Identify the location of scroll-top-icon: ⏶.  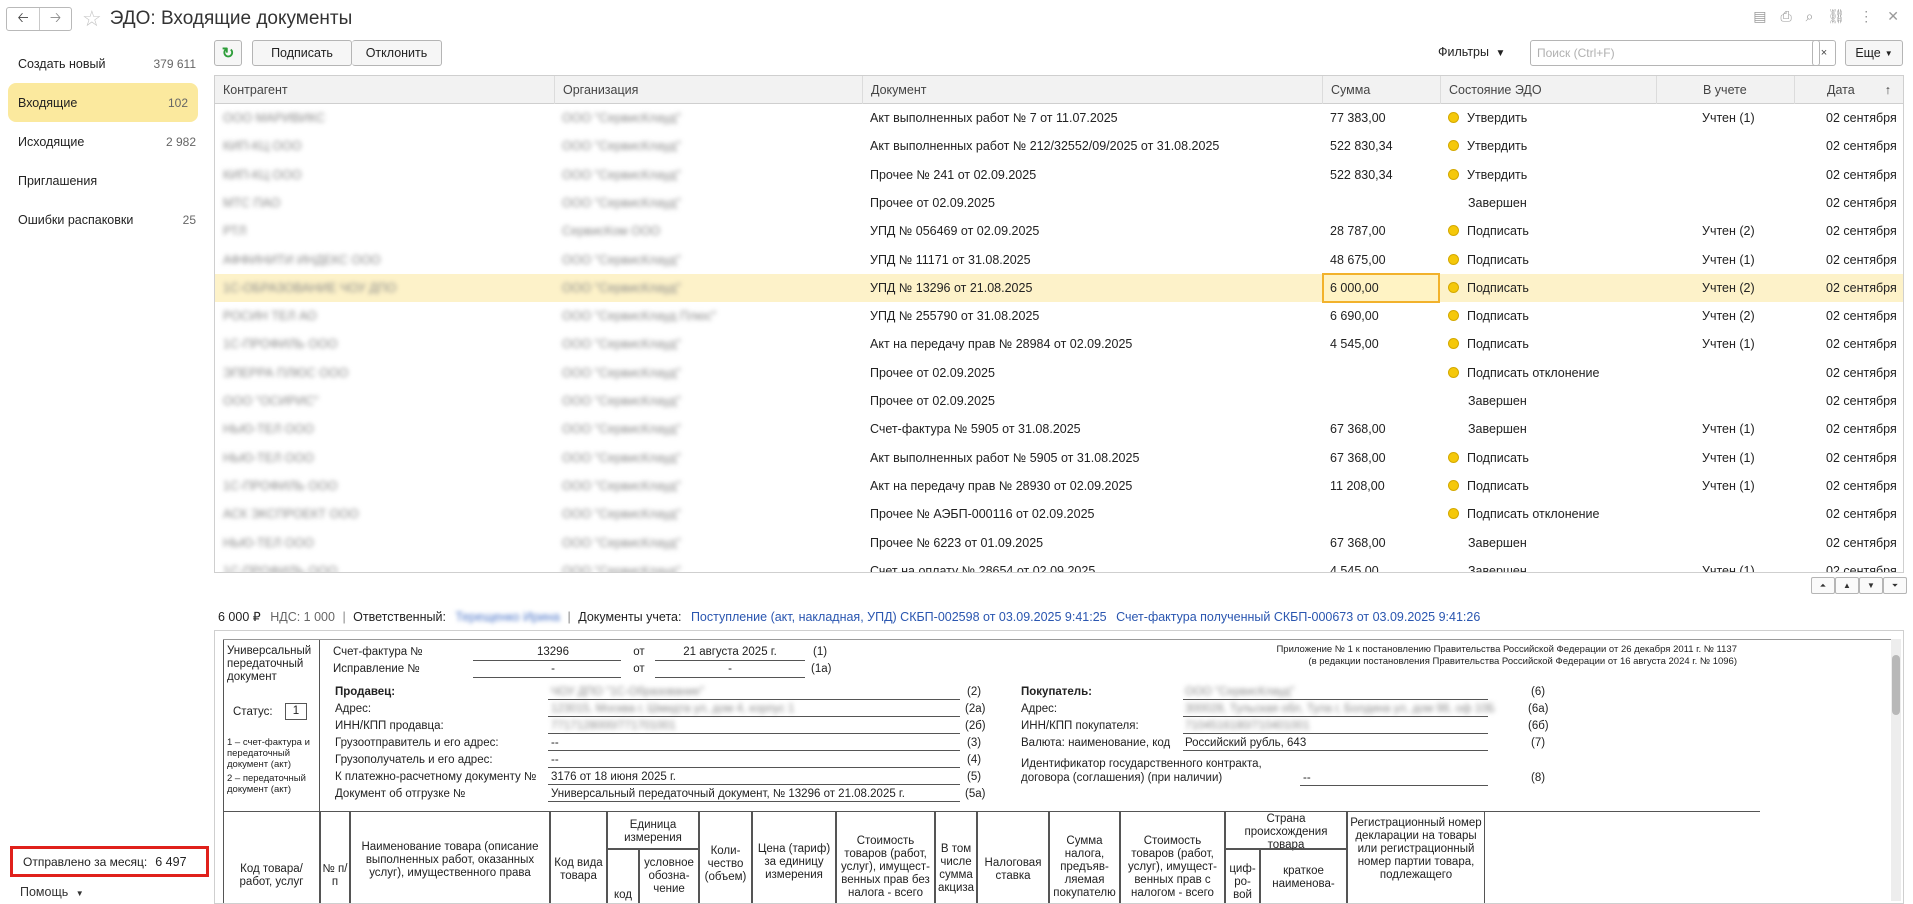
(1823, 585).